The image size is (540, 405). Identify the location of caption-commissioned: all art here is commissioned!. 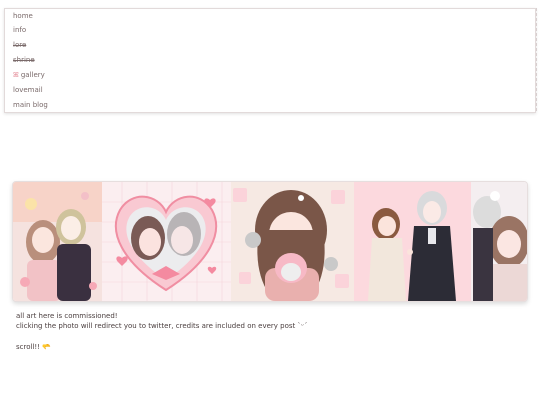
(67, 316).